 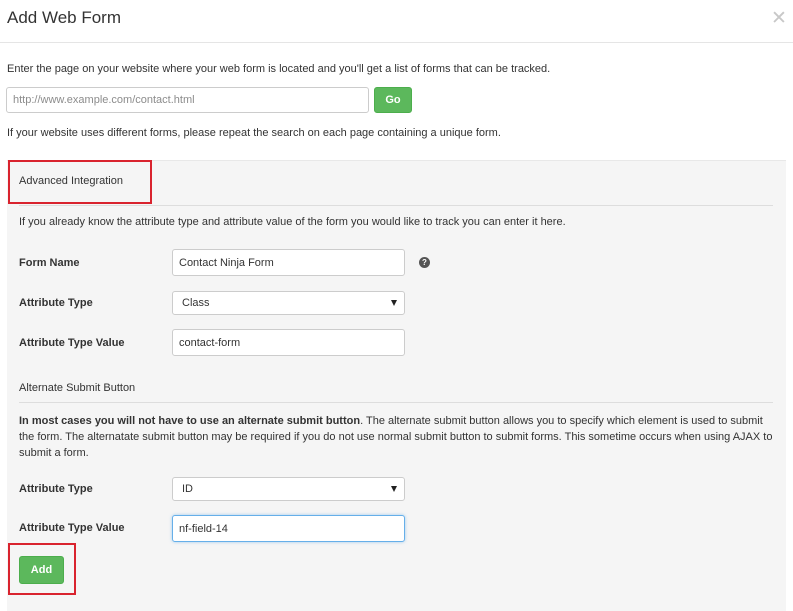 What do you see at coordinates (779, 18) in the screenshot?
I see `close-icon: ✕` at bounding box center [779, 18].